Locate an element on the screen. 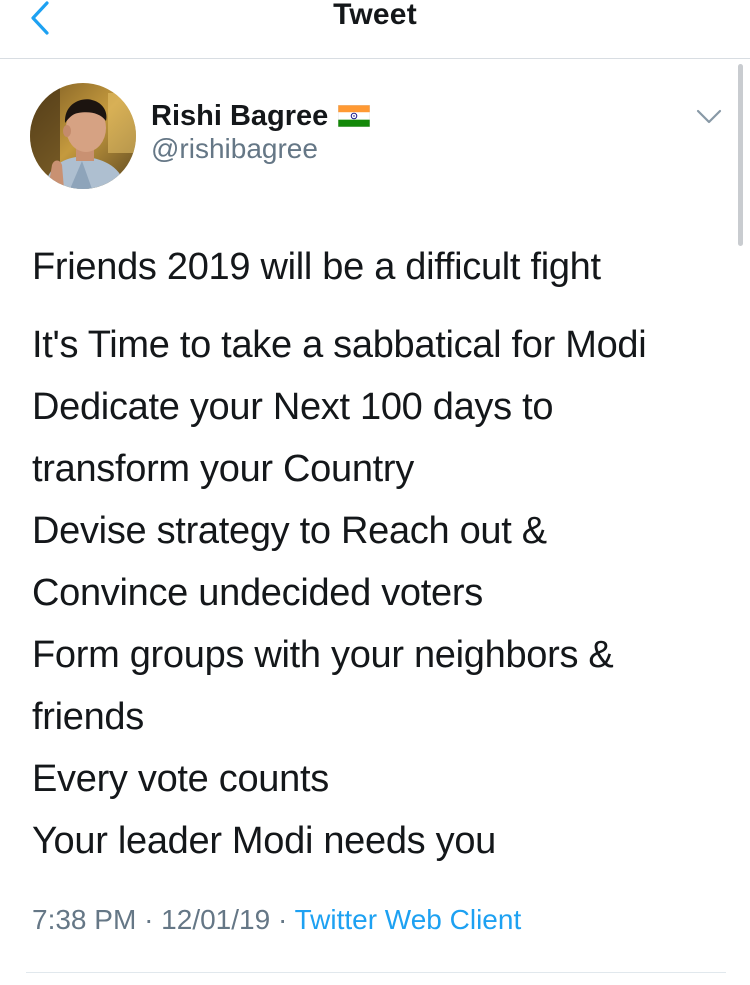 This screenshot has width=750, height=985. tweet-source-link: Twitter Web Client is located at coordinates (408, 919).